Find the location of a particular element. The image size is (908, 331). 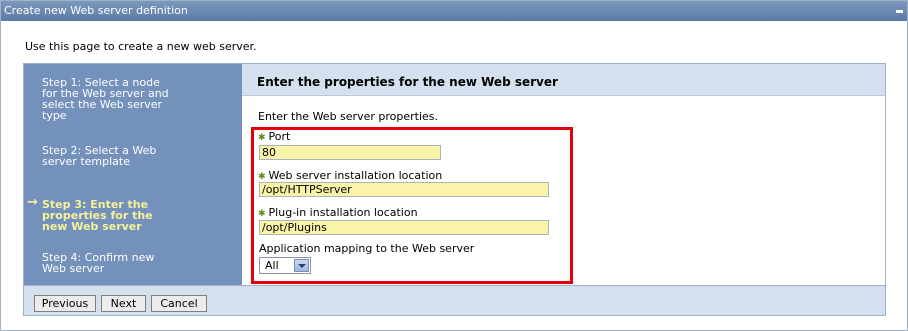

plugin-location-label: ✱ Plug-in installation location is located at coordinates (338, 212).